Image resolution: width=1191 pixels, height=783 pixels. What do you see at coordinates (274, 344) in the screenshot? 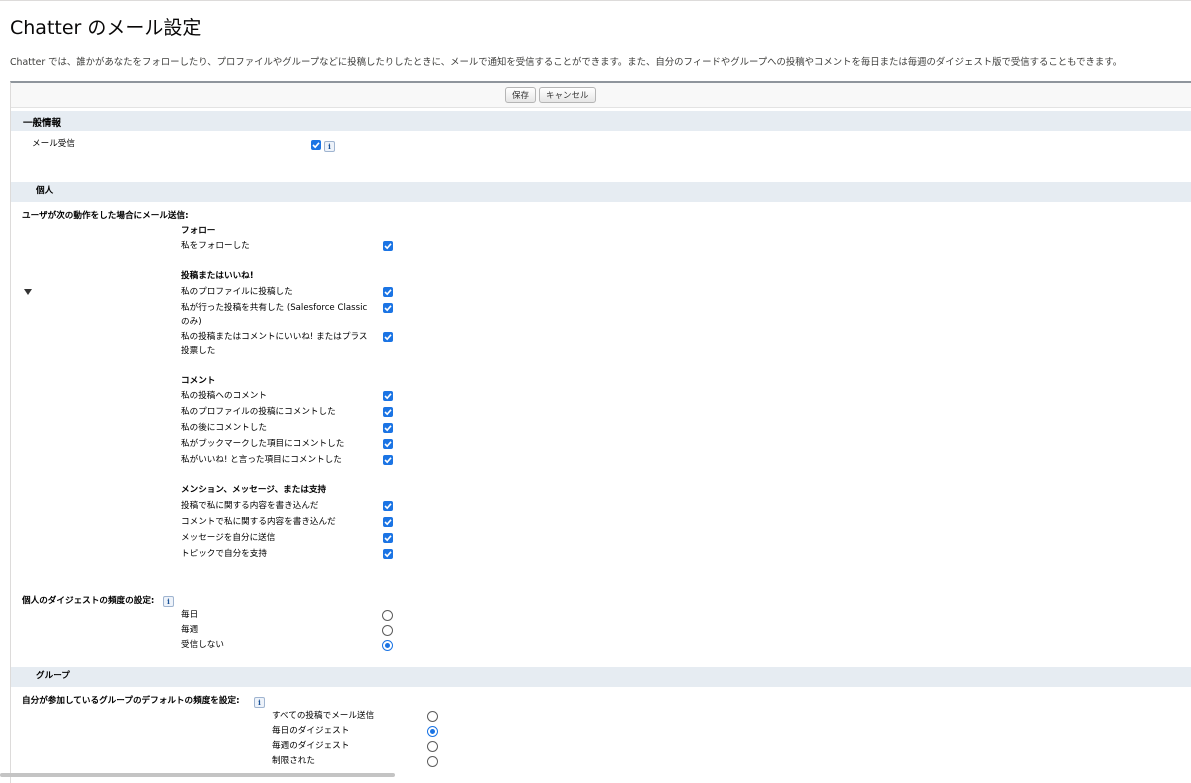
I see `liked-post-label: 私の投稿またはコメントにいいね! またはプラス投票した` at bounding box center [274, 344].